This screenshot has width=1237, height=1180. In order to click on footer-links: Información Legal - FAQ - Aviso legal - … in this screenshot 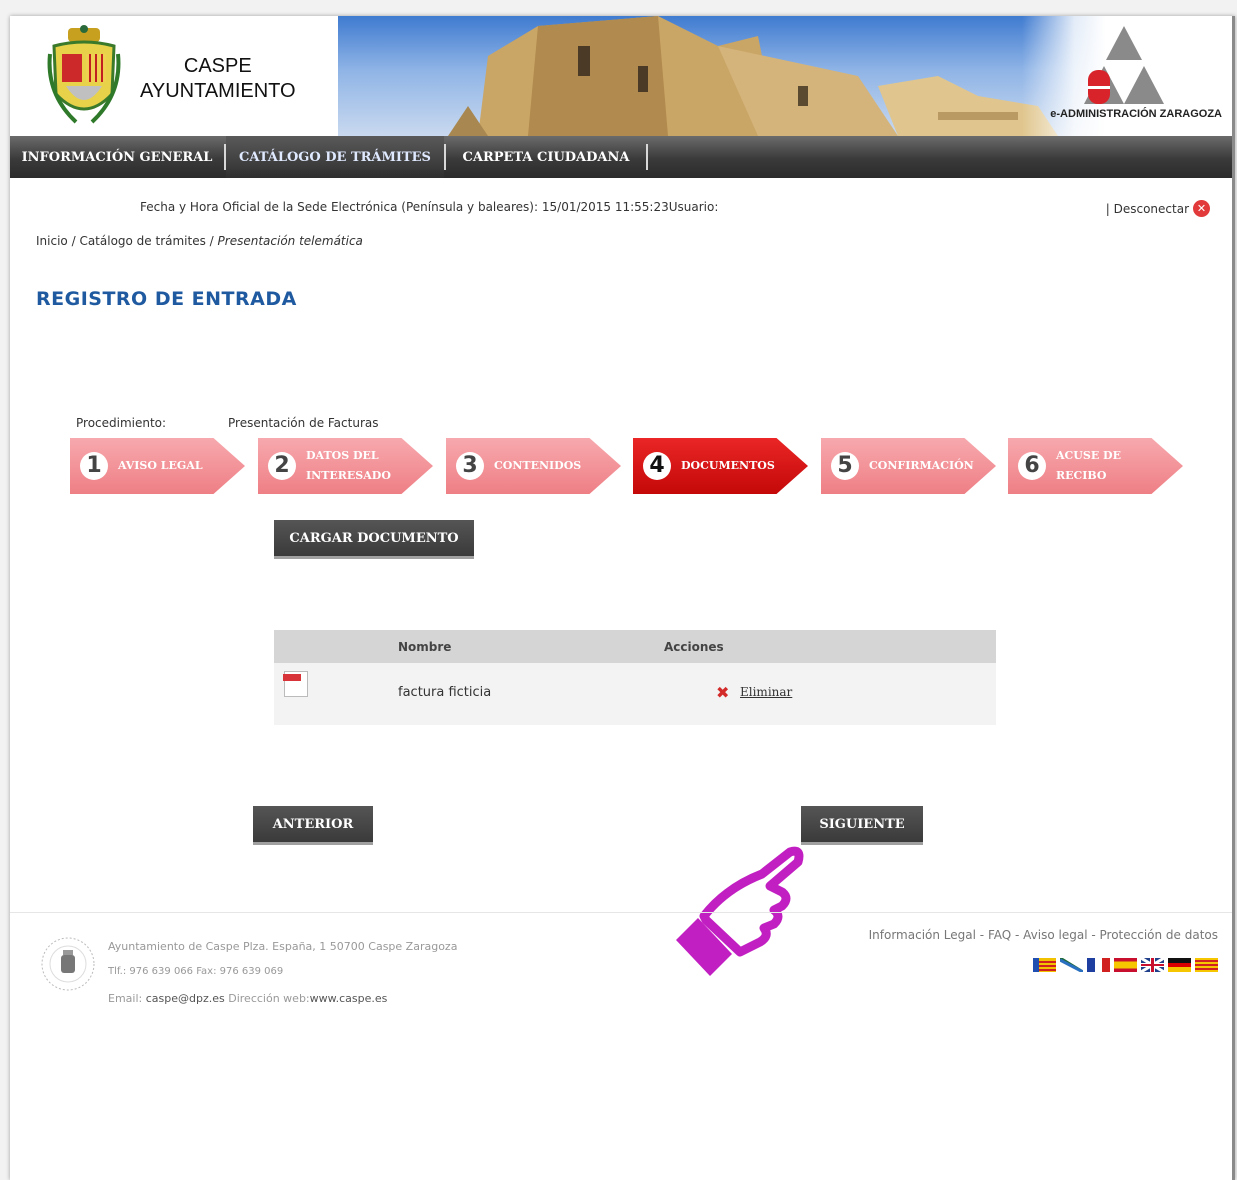, I will do `click(1043, 935)`.